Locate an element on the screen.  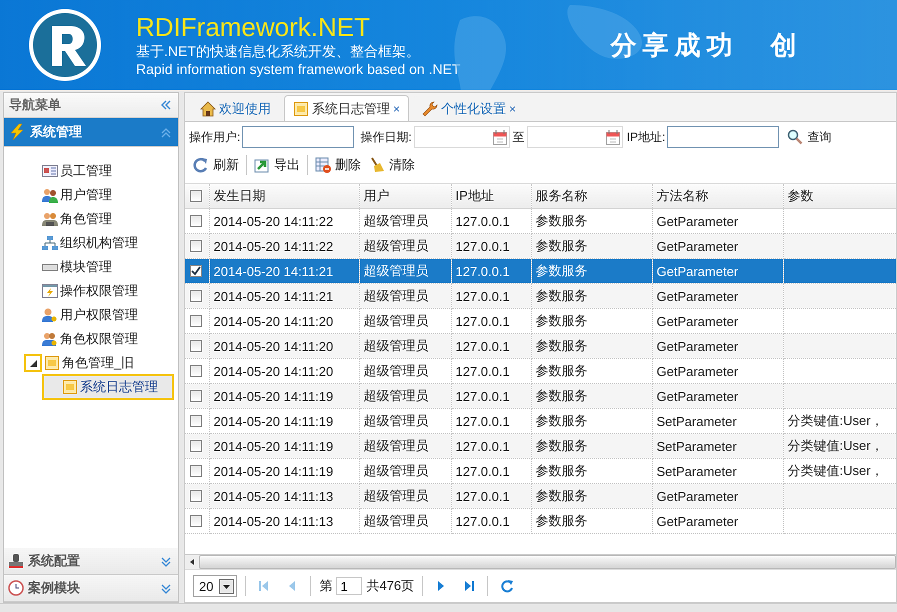
table-cell: 分类键值:User， is located at coordinates (839, 446).